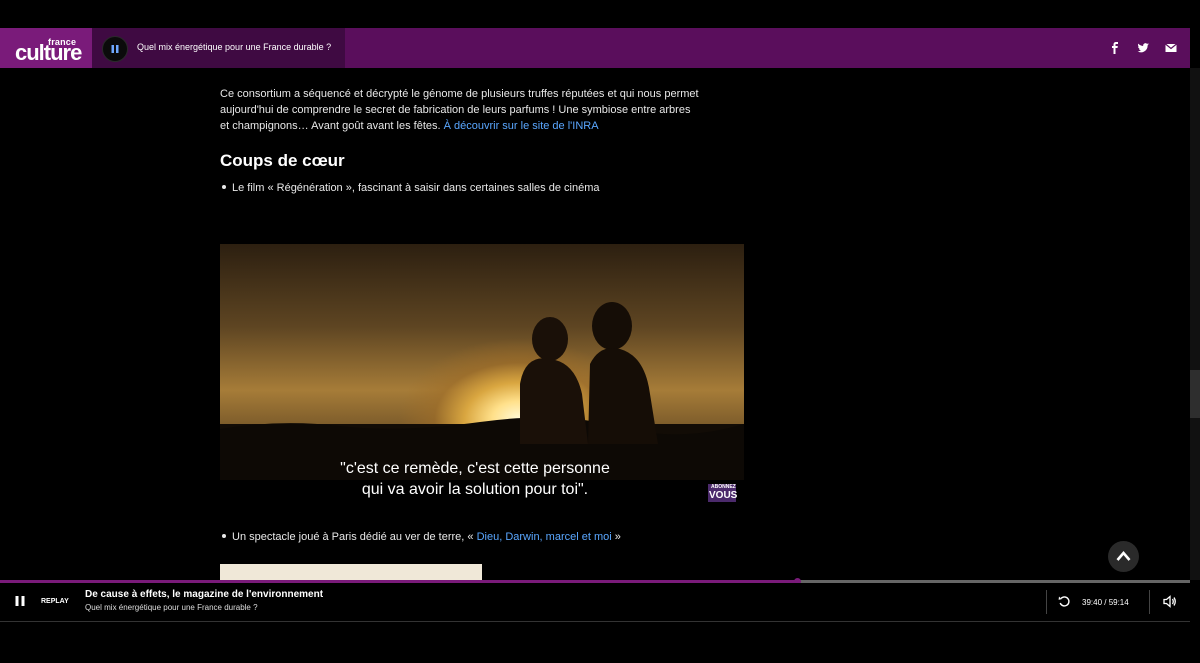 The width and height of the screenshot is (1200, 663). I want to click on section-heading: Coups de cœur, so click(282, 160).